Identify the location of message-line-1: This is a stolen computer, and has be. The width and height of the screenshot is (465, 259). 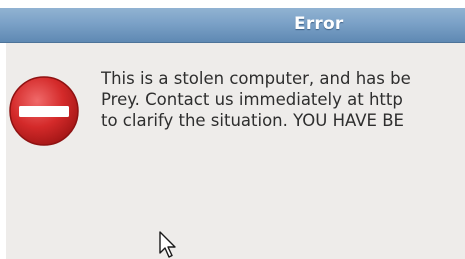
(256, 78).